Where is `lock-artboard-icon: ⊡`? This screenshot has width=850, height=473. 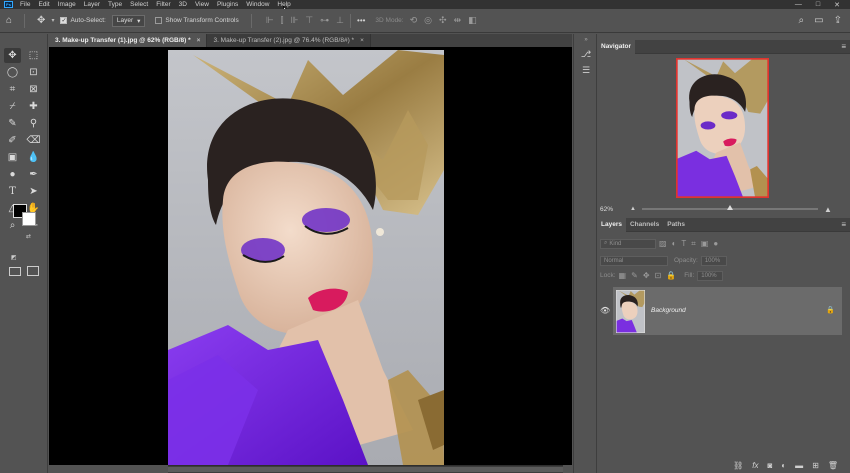 lock-artboard-icon: ⊡ is located at coordinates (658, 275).